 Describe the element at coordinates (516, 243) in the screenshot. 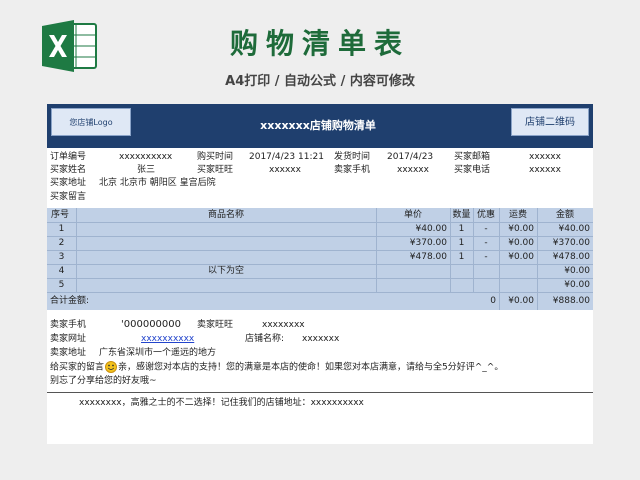

I see `row-2-freight: ¥0.00` at that location.